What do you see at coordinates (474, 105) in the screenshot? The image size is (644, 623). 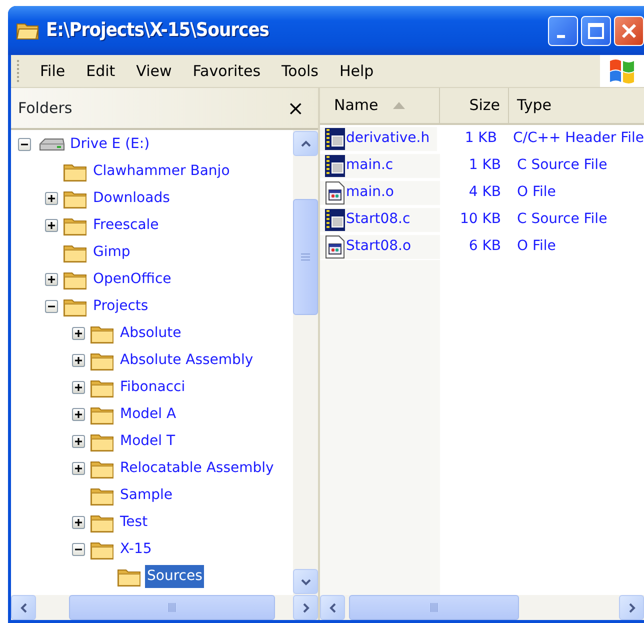 I see `column-header: Size` at bounding box center [474, 105].